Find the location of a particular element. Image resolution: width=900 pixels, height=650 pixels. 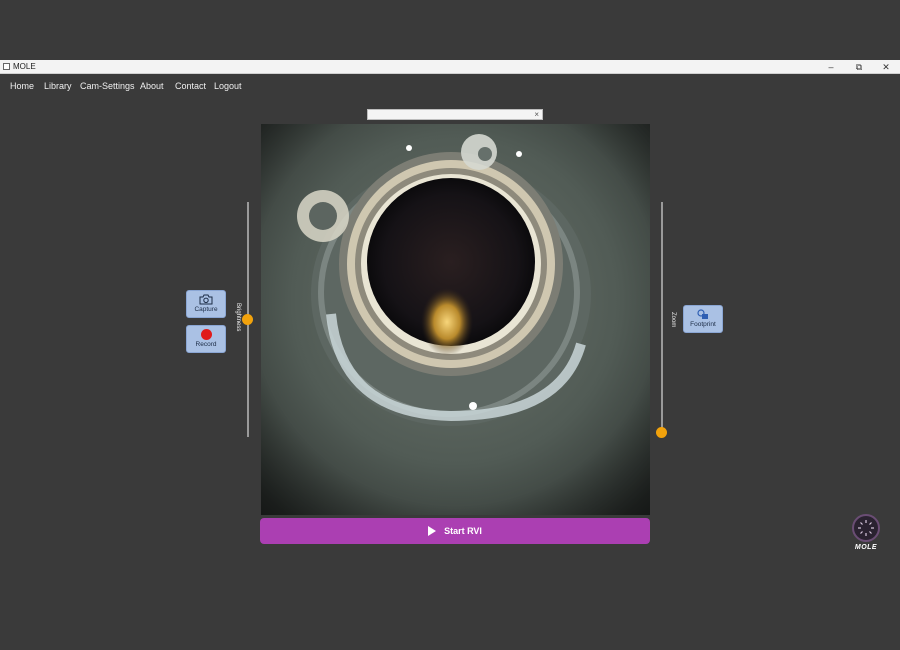

camera-icon is located at coordinates (206, 299).